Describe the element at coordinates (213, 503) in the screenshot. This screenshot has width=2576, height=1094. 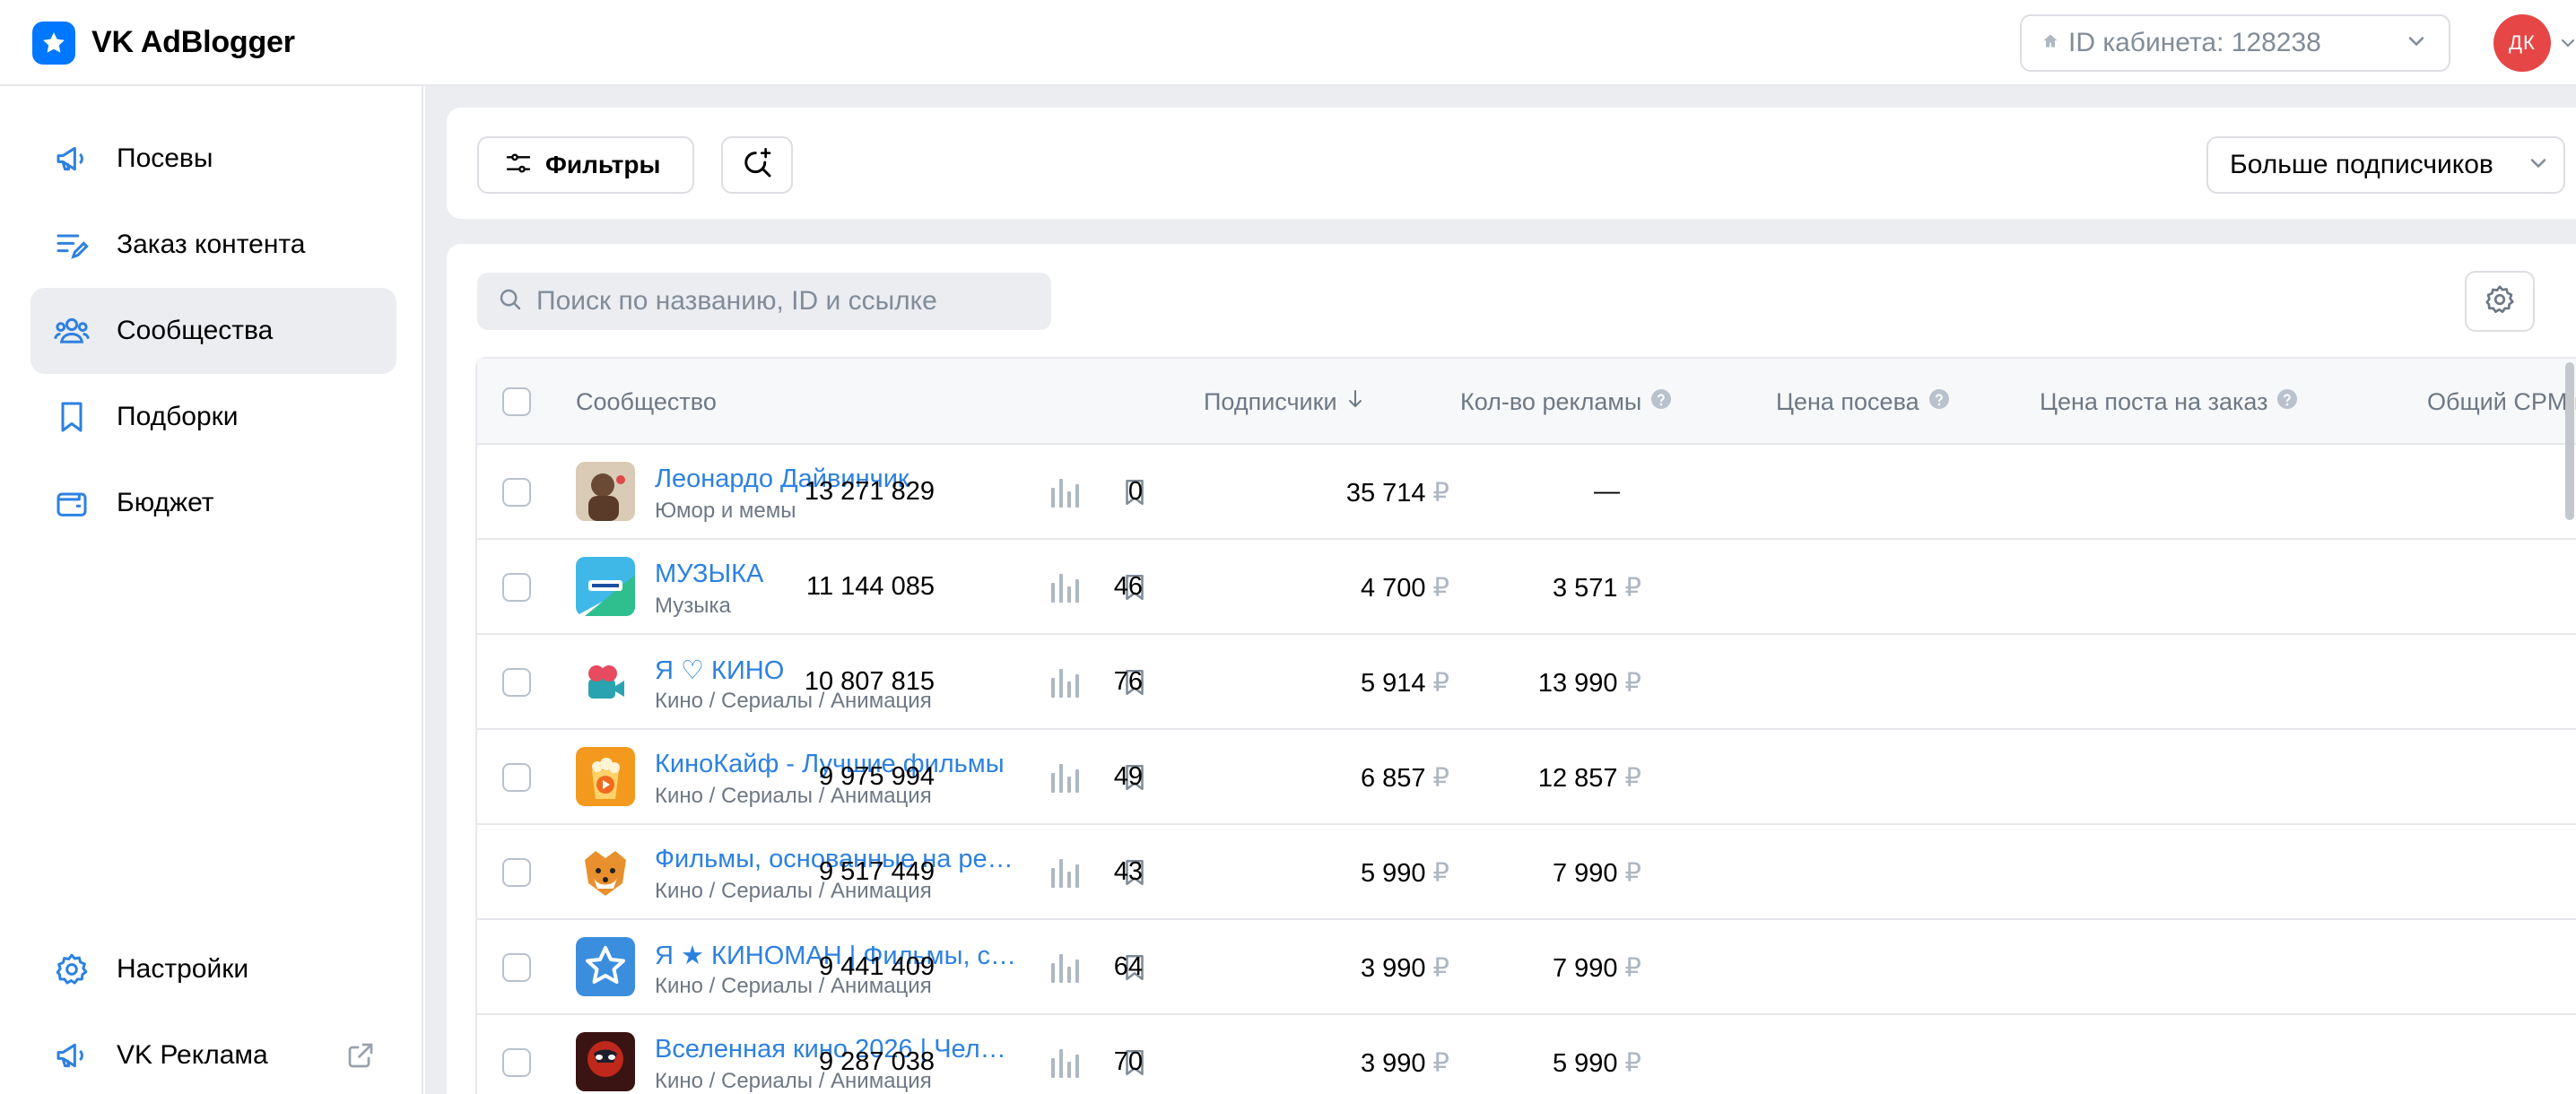
I see `sidebar-item-budget: Бюджет` at that location.